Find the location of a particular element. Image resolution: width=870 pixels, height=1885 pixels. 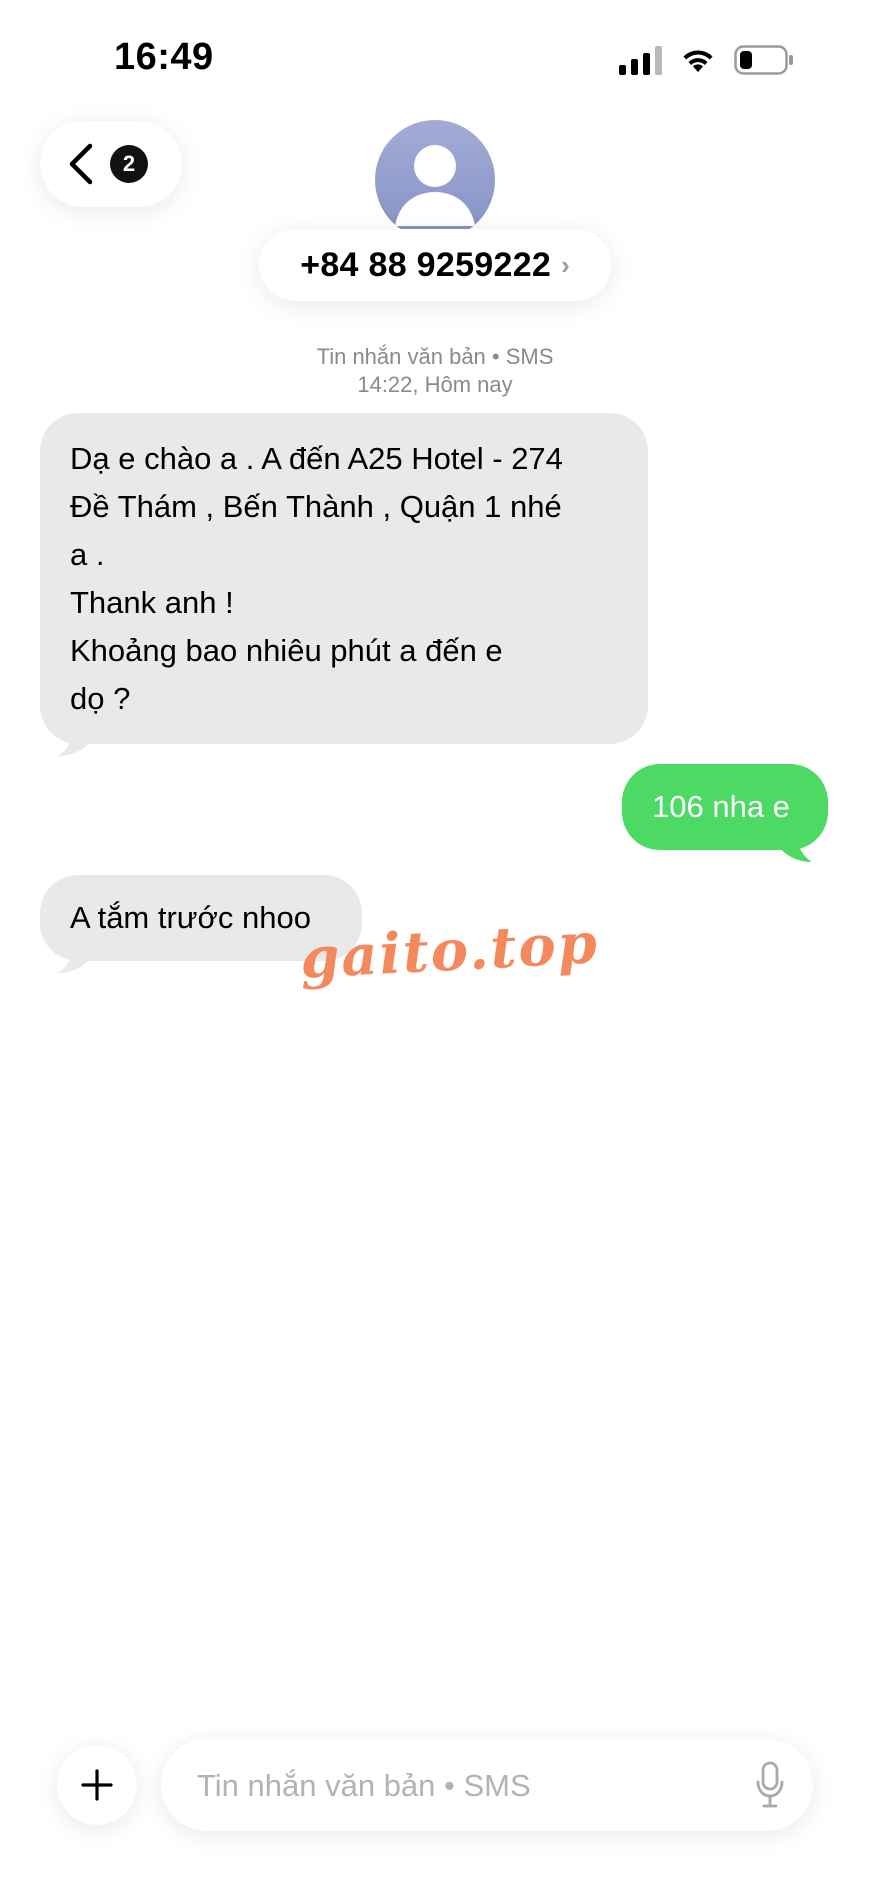

unread-count-badge: 2 is located at coordinates (129, 164).